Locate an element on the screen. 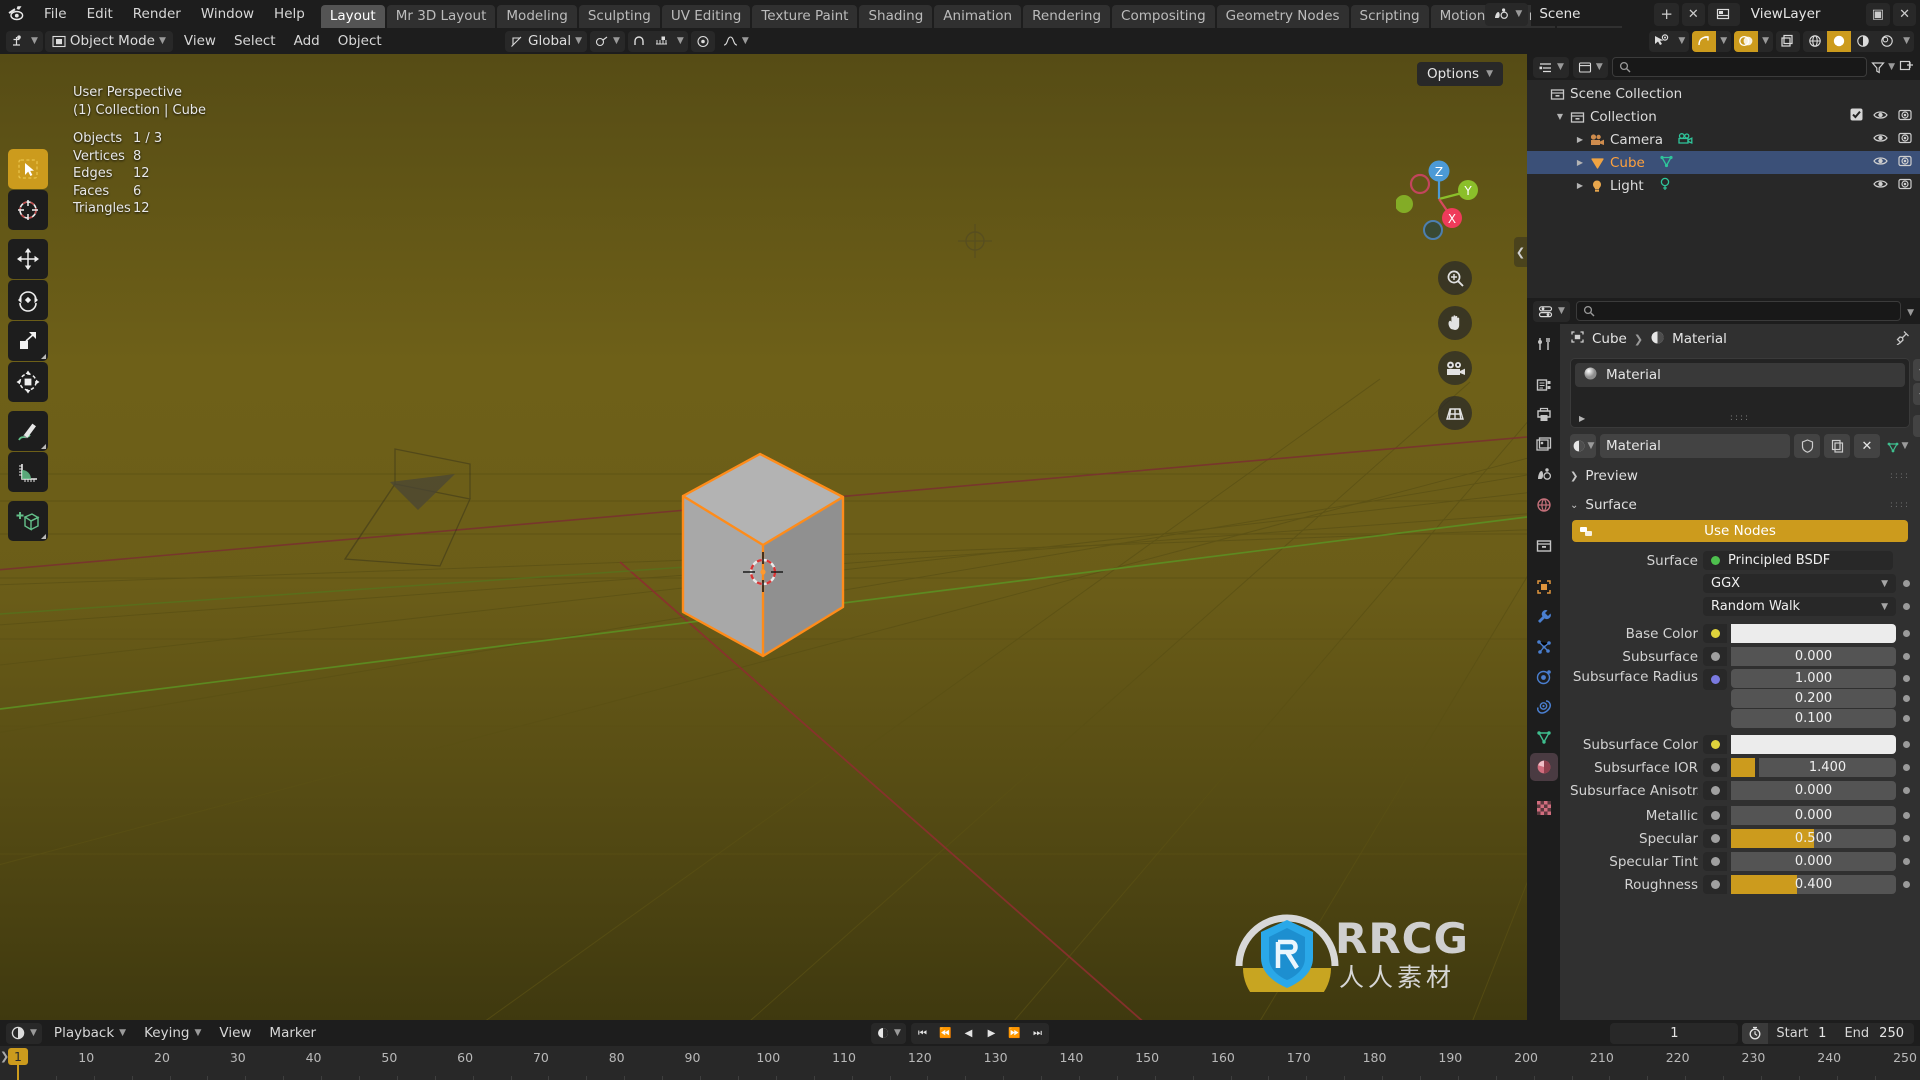 Image resolution: width=1920 pixels, height=1080 pixels. fake-user-button is located at coordinates (1807, 446).